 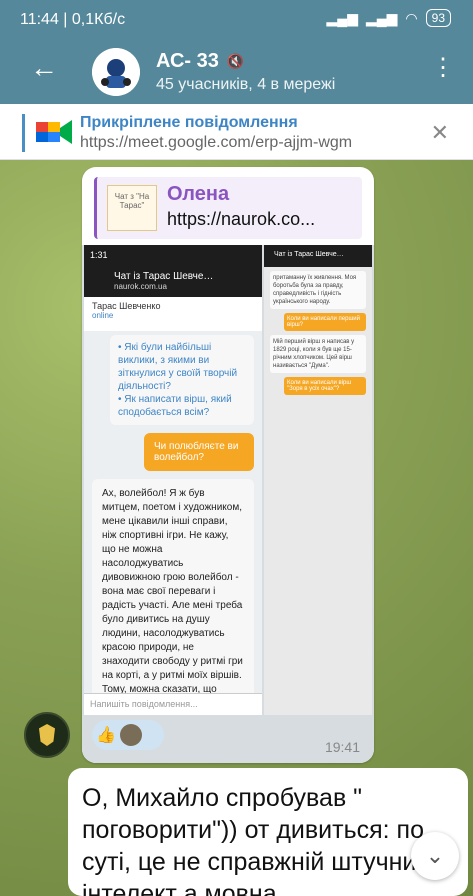 I want to click on reactions: 👍, so click(x=128, y=735).